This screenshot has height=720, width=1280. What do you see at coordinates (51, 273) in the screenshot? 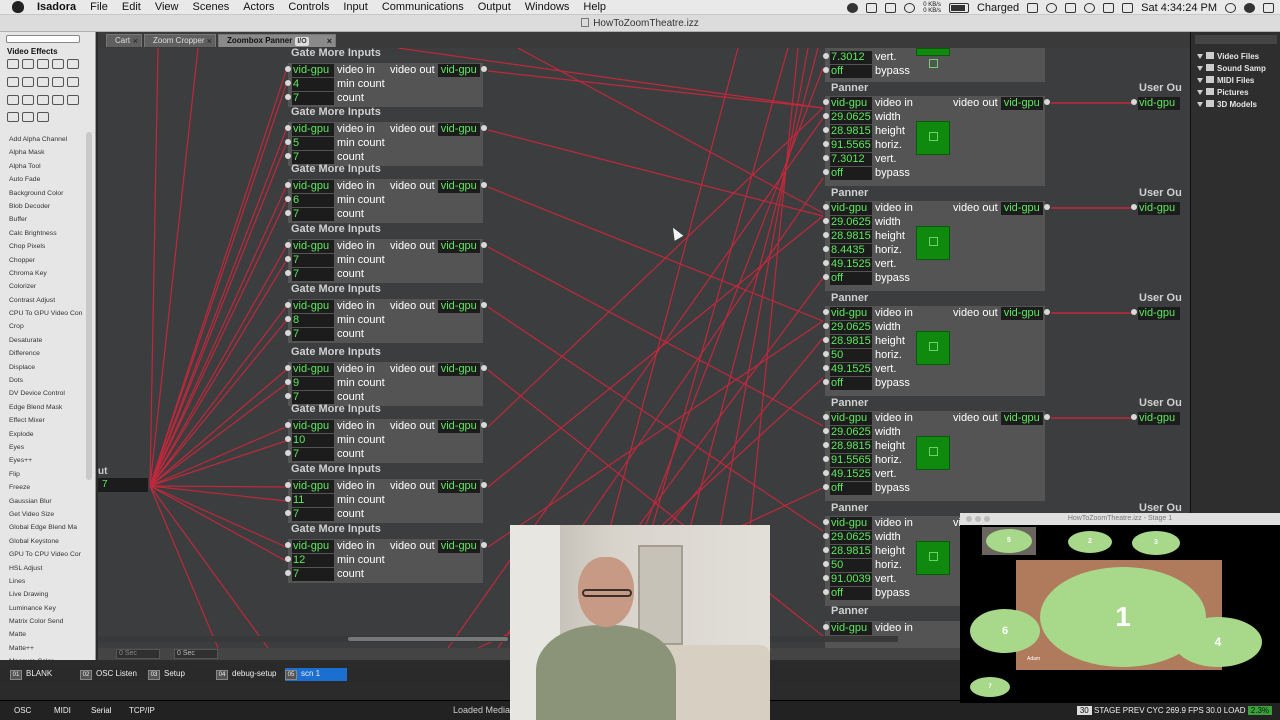
I see `actor-list-item: Chroma Key` at bounding box center [51, 273].